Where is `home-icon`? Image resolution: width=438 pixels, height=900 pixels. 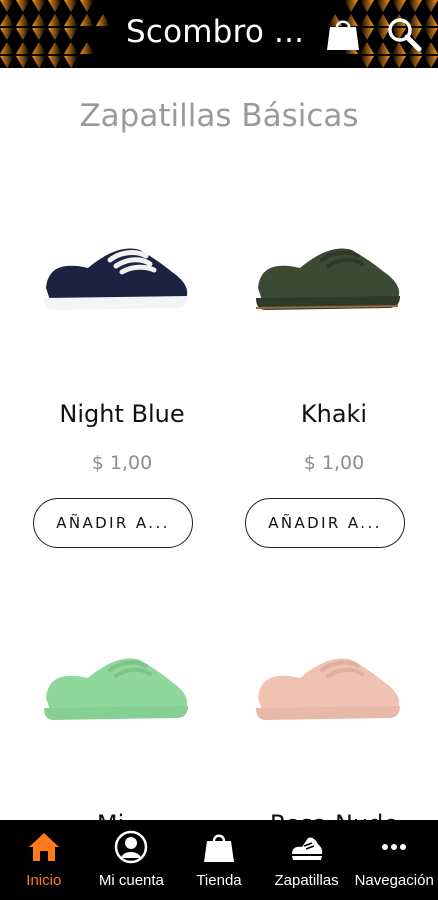 home-icon is located at coordinates (43, 847).